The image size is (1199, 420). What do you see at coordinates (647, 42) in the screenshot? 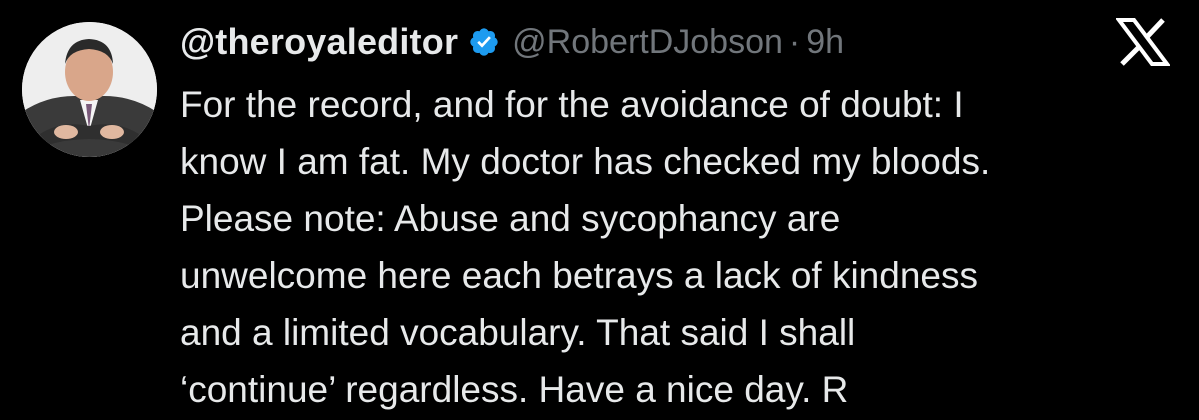
I see `user-handle: @RobertDJobson` at bounding box center [647, 42].